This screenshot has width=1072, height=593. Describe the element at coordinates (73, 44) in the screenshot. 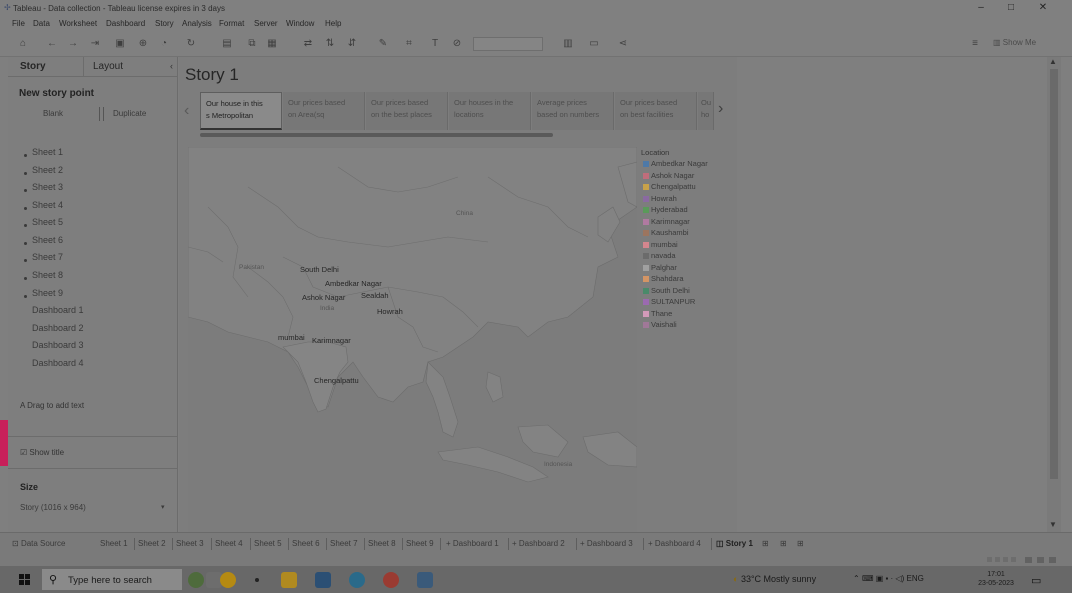

I see `forward-icon: →` at that location.